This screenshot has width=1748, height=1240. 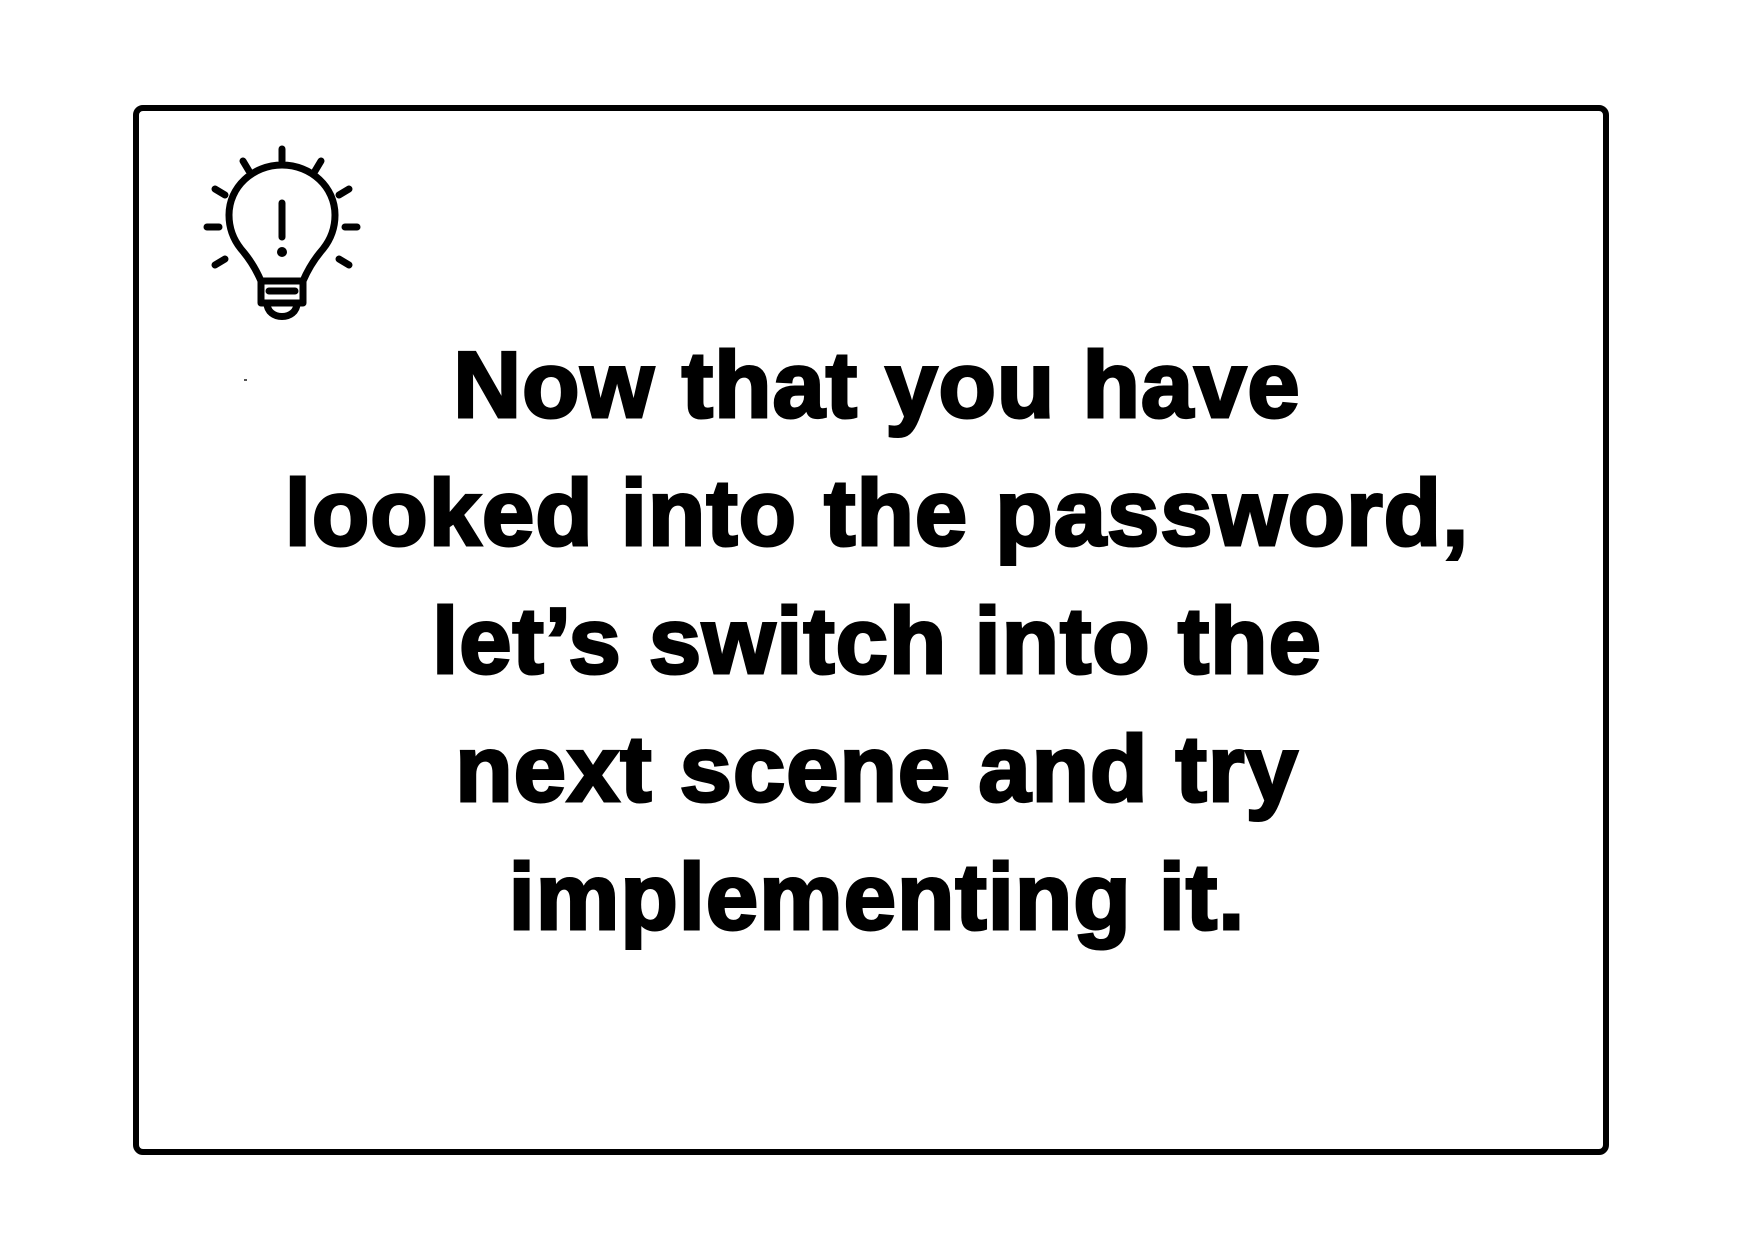 I want to click on message-line: implementing it., so click(x=876, y=897).